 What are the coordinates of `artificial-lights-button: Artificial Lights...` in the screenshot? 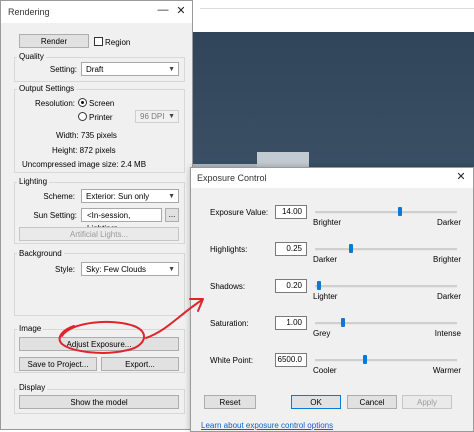 It's located at (99, 234).